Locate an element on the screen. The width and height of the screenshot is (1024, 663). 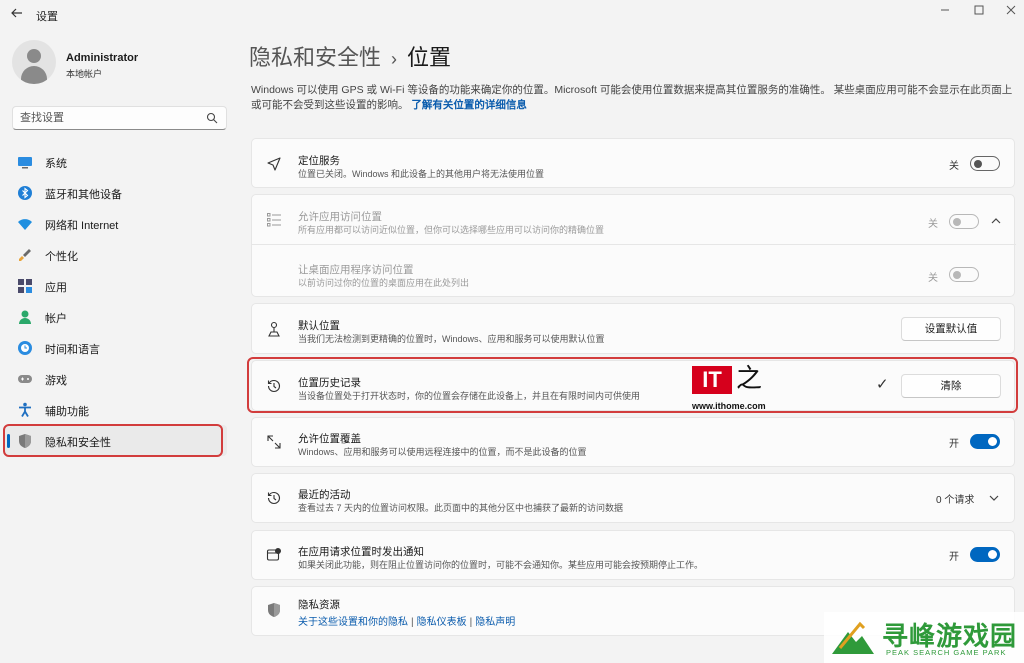
site-watermark: 寻峰游戏园 PEAK SEARCH GAME PARK is located at coordinates (924, 637).